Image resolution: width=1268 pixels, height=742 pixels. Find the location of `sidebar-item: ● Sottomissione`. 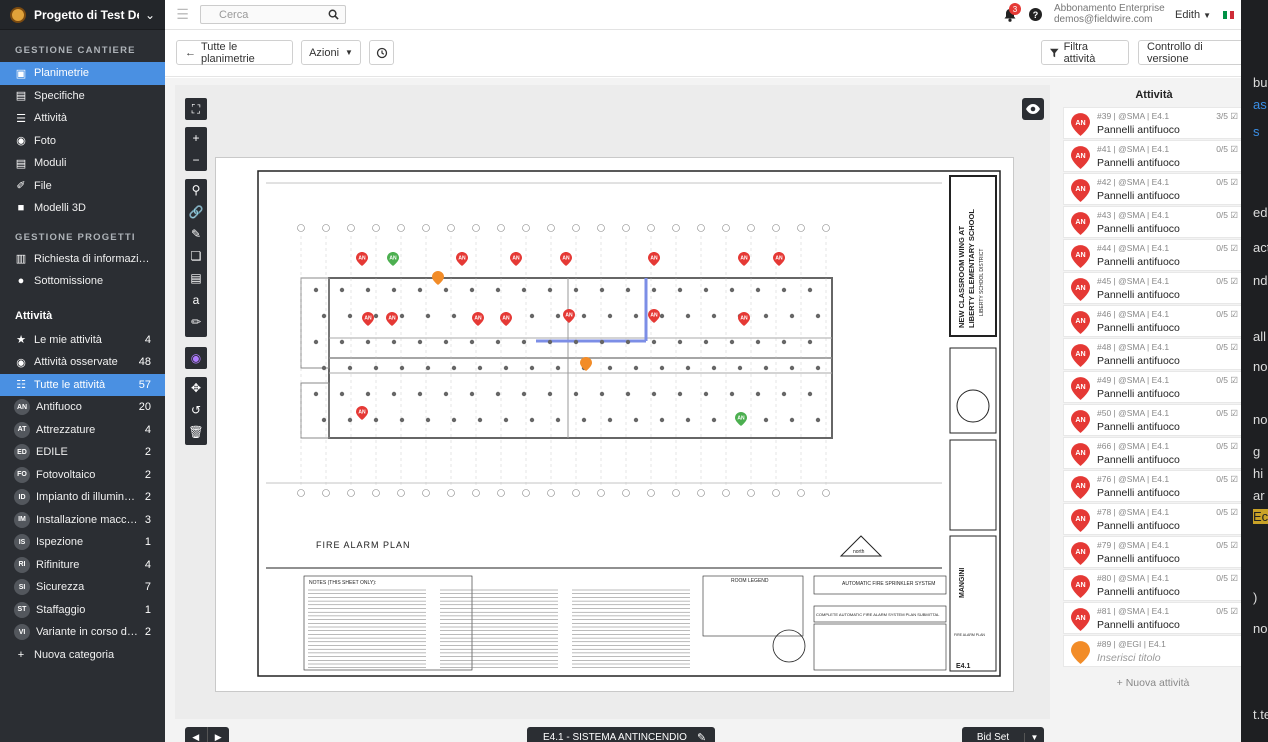

sidebar-item: ● Sottomissione is located at coordinates (82, 281).